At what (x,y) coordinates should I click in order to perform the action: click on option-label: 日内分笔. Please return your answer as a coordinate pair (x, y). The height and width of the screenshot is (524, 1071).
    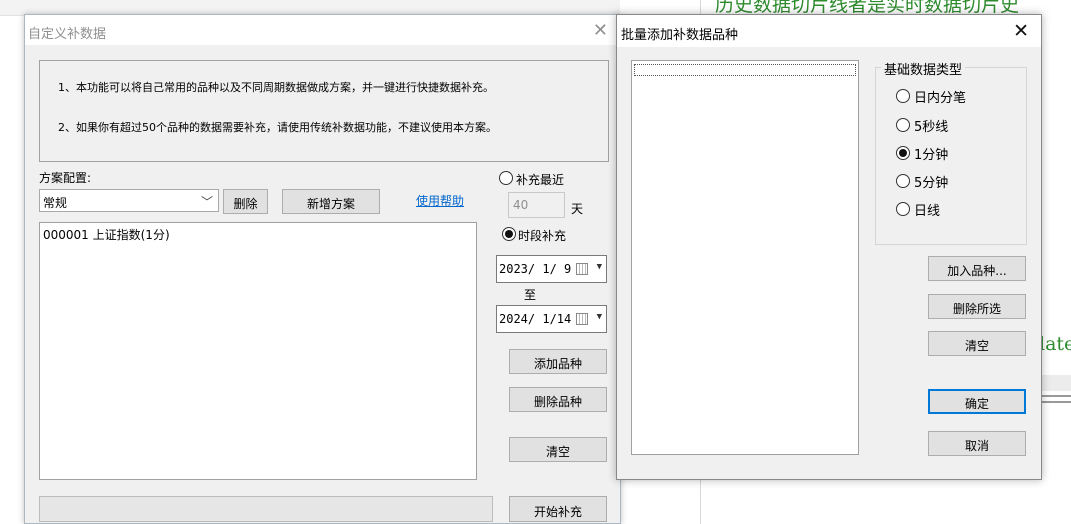
    Looking at the image, I should click on (940, 98).